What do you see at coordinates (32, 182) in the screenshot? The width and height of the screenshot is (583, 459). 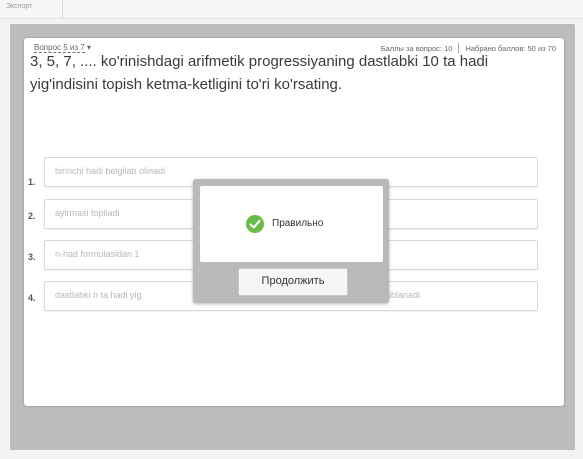 I see `option-number-1: 1.` at bounding box center [32, 182].